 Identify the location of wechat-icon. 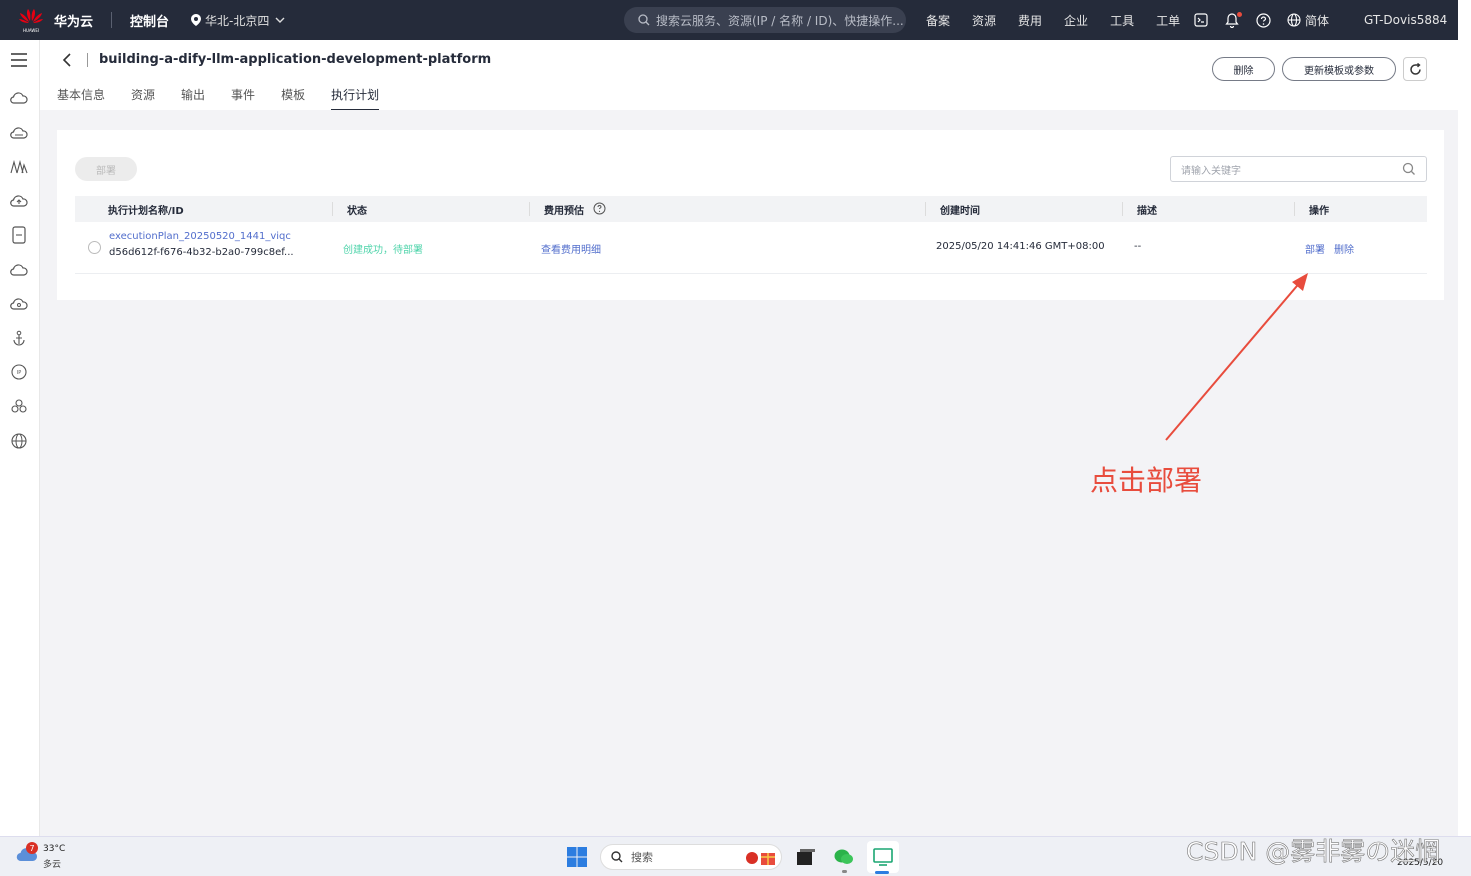
(844, 857).